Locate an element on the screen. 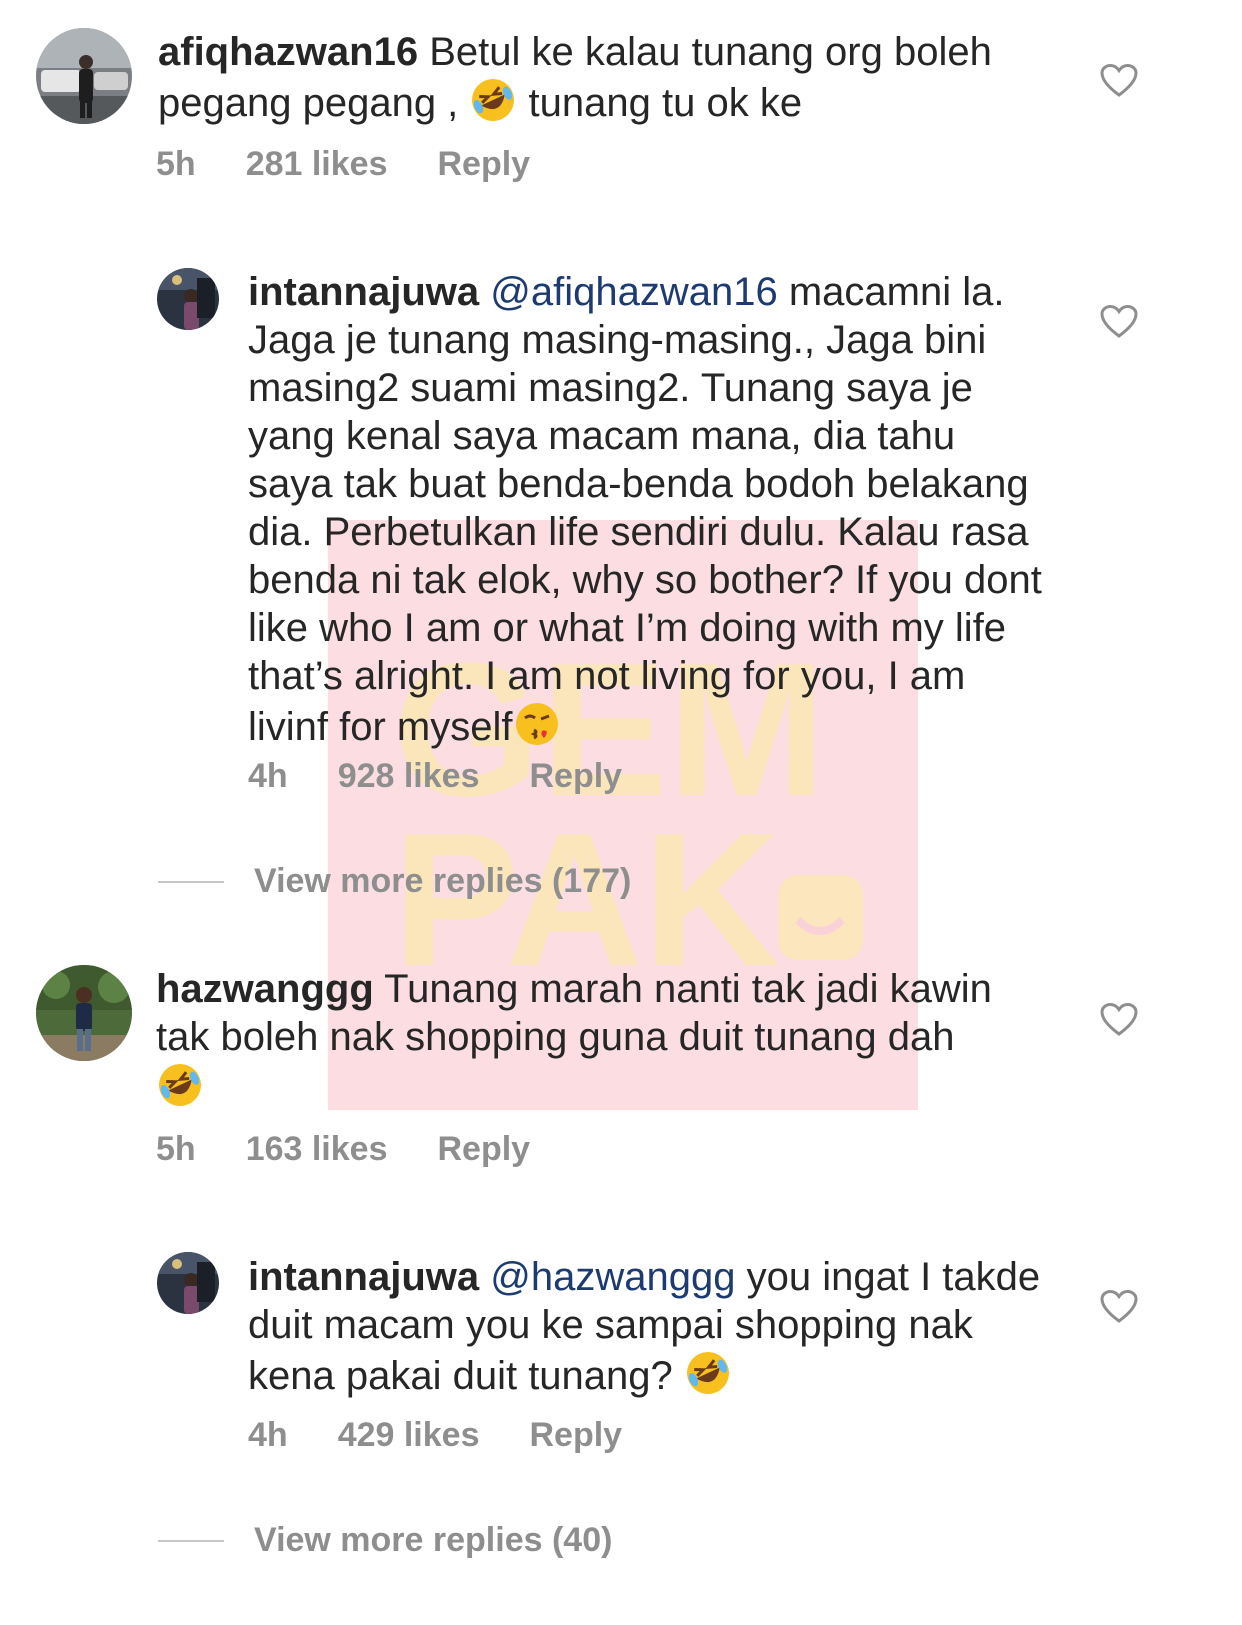 This screenshot has height=1625, width=1242. comment-likes: 429 likes is located at coordinates (409, 1435).